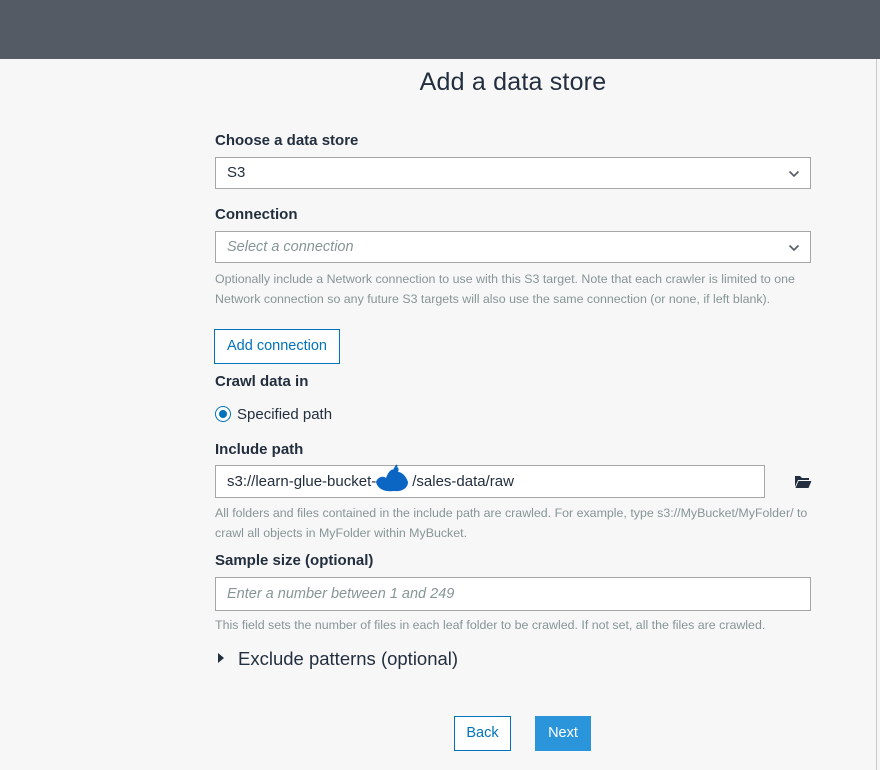  Describe the element at coordinates (513, 594) in the screenshot. I see `sample-size-input: Enter a number between 1 and 249` at that location.